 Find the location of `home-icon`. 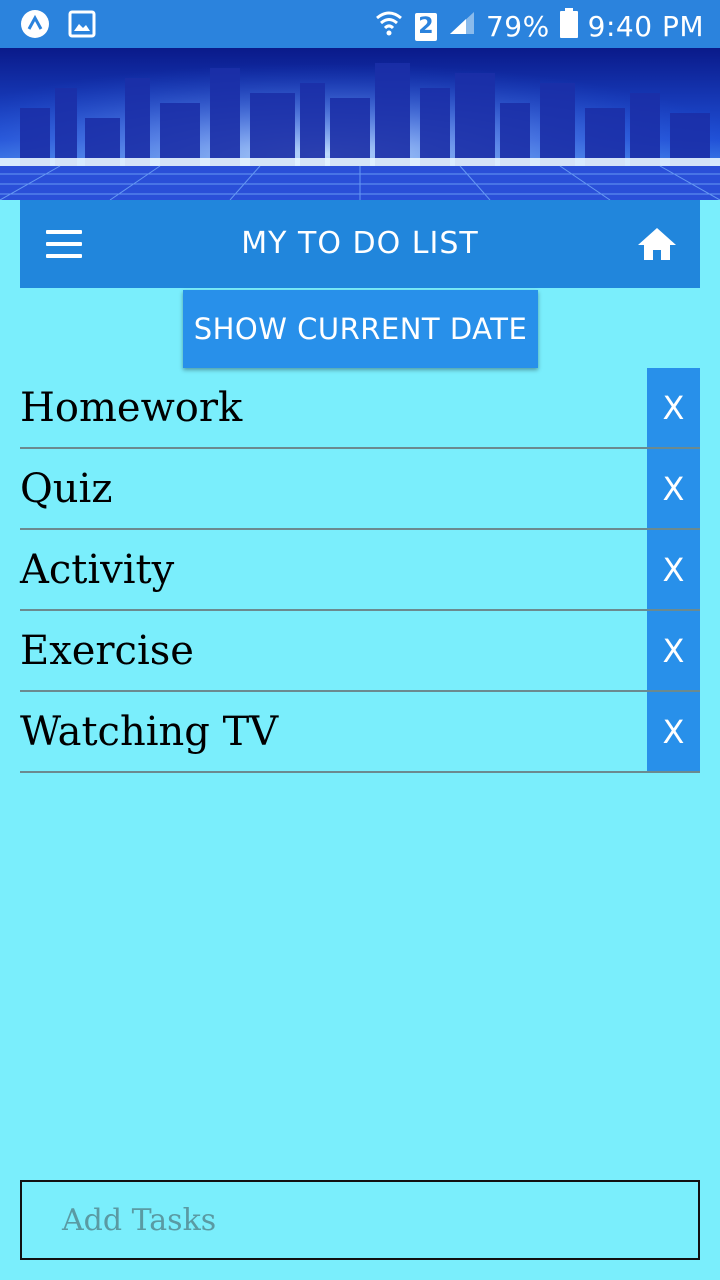

home-icon is located at coordinates (657, 244).